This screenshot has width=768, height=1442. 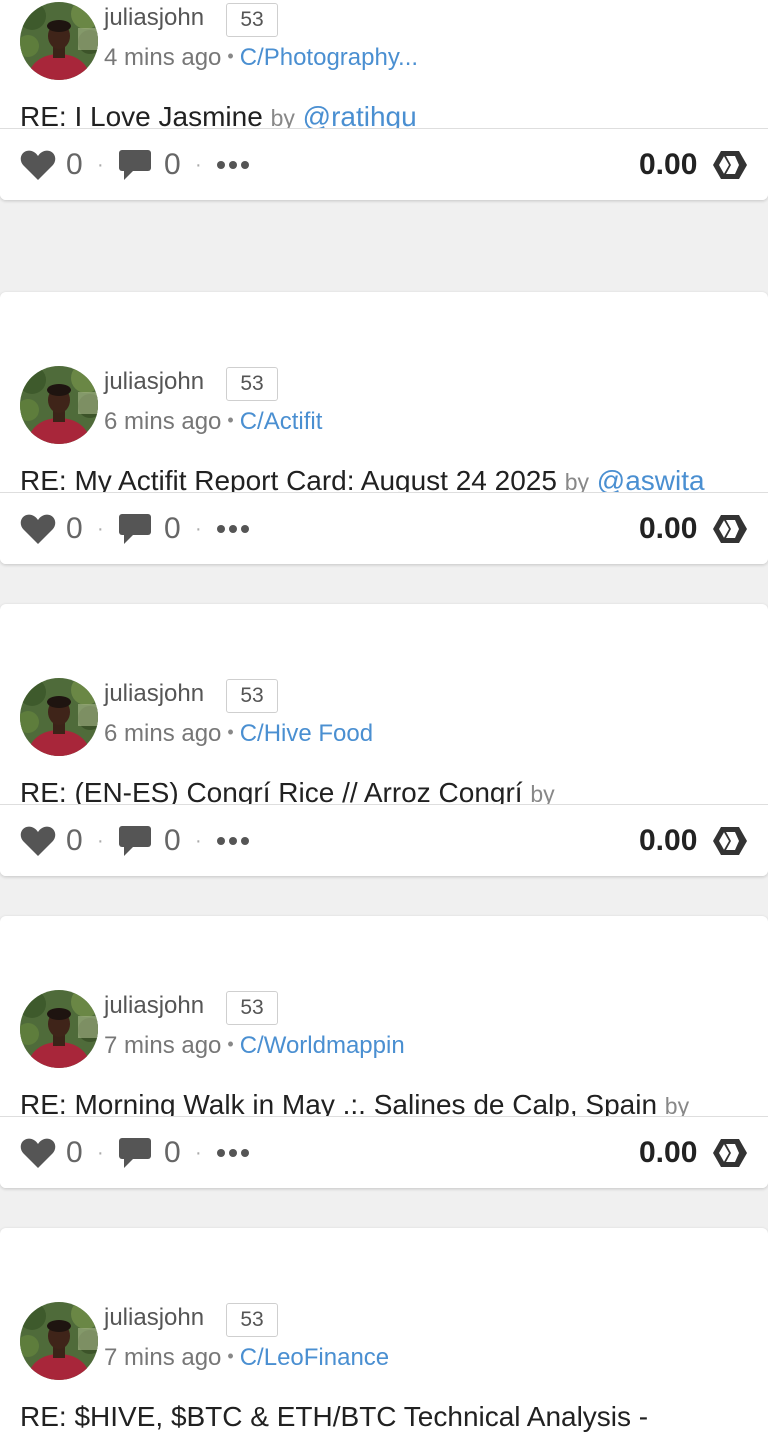 I want to click on post-meta: 6 mins ago • C/Actifit, so click(x=213, y=422).